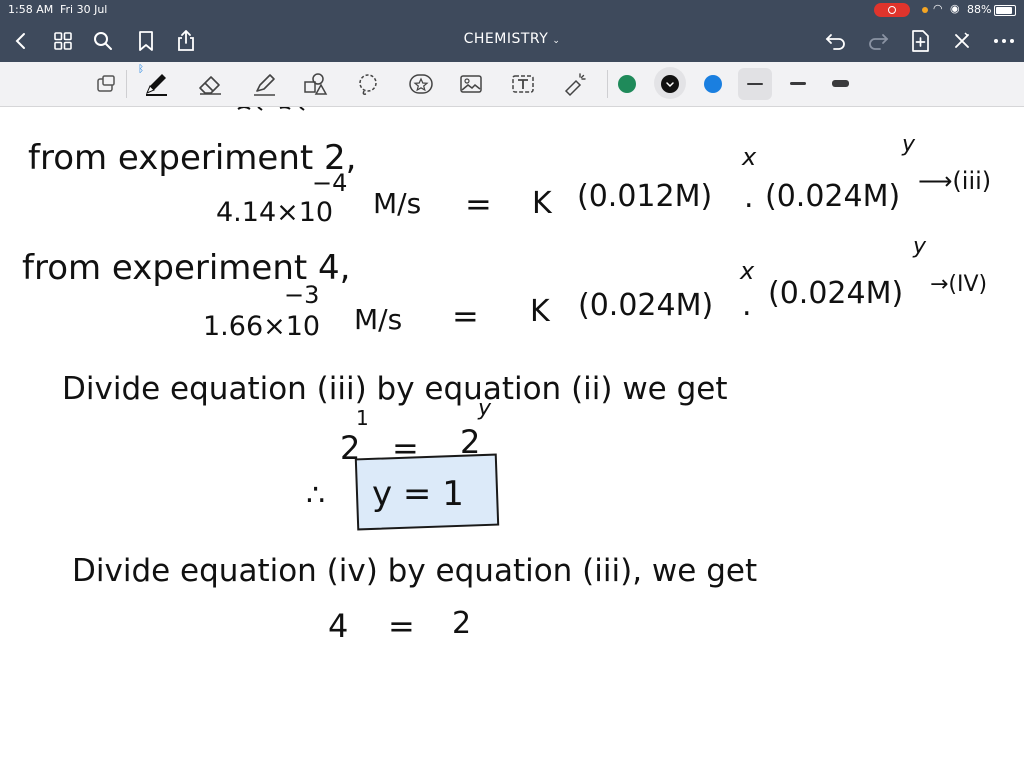 The height and width of the screenshot is (768, 1024). Describe the element at coordinates (471, 84) in the screenshot. I see `image-icon` at that location.